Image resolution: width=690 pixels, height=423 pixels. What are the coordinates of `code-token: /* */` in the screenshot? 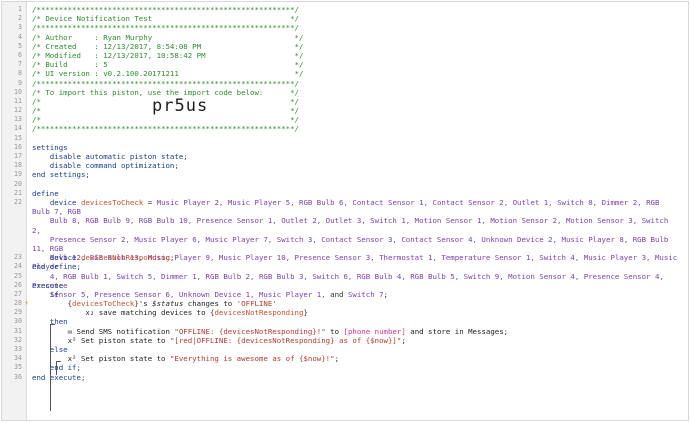 It's located at (165, 120).